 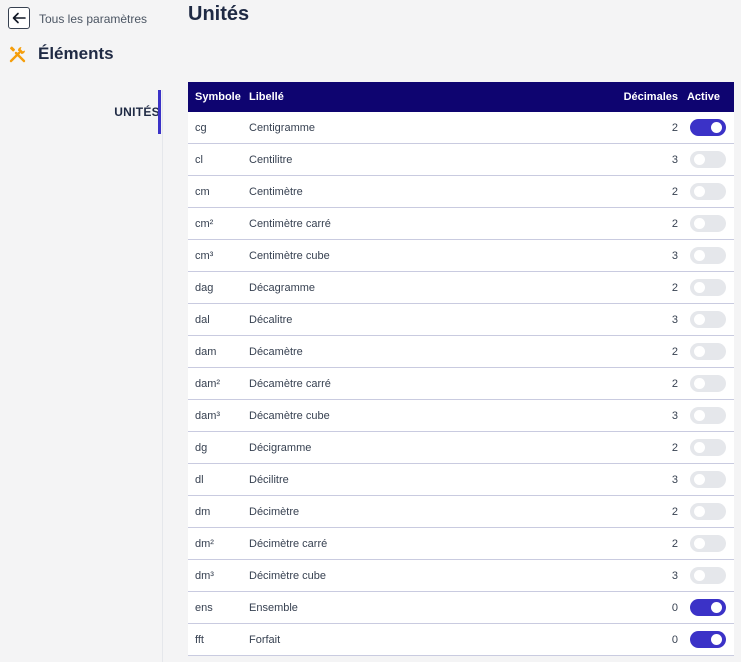 I want to click on table-row: cm² Centimètre carré 2, so click(x=461, y=224).